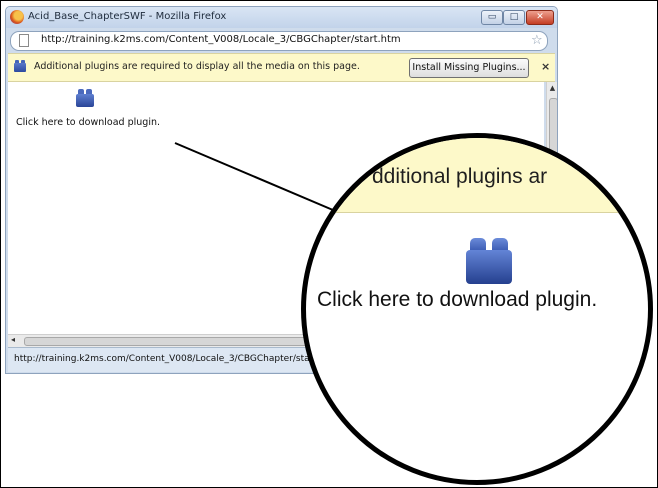 The width and height of the screenshot is (658, 488). What do you see at coordinates (489, 261) in the screenshot?
I see `magnified-plugin-icon` at bounding box center [489, 261].